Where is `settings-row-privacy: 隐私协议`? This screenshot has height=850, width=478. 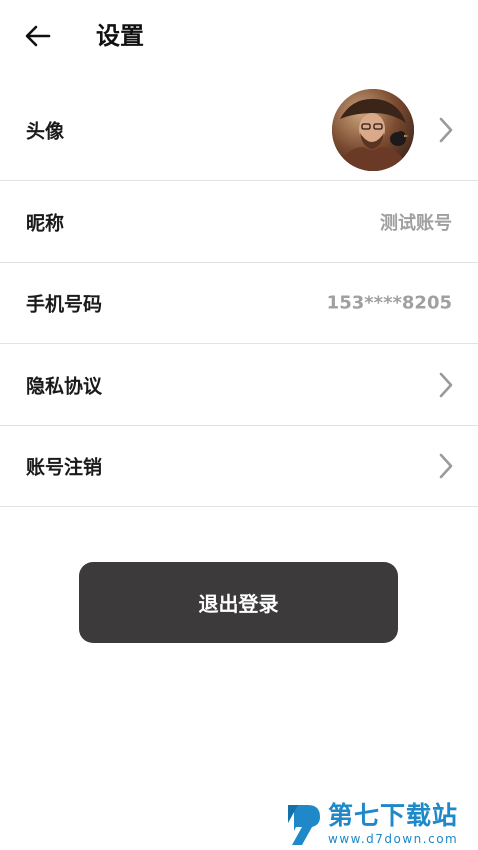 settings-row-privacy: 隐私协议 is located at coordinates (239, 385).